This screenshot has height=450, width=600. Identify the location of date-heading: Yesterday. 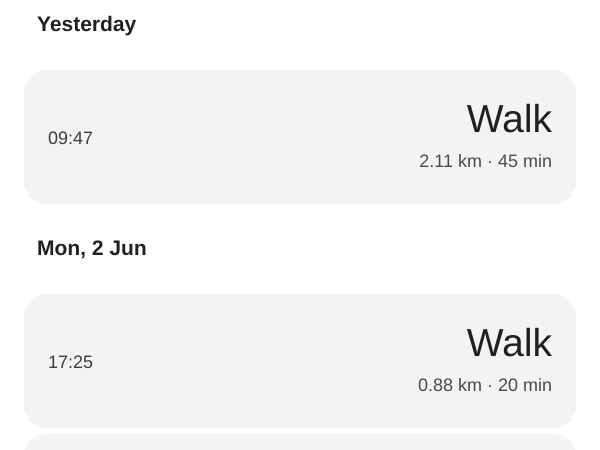
(86, 25).